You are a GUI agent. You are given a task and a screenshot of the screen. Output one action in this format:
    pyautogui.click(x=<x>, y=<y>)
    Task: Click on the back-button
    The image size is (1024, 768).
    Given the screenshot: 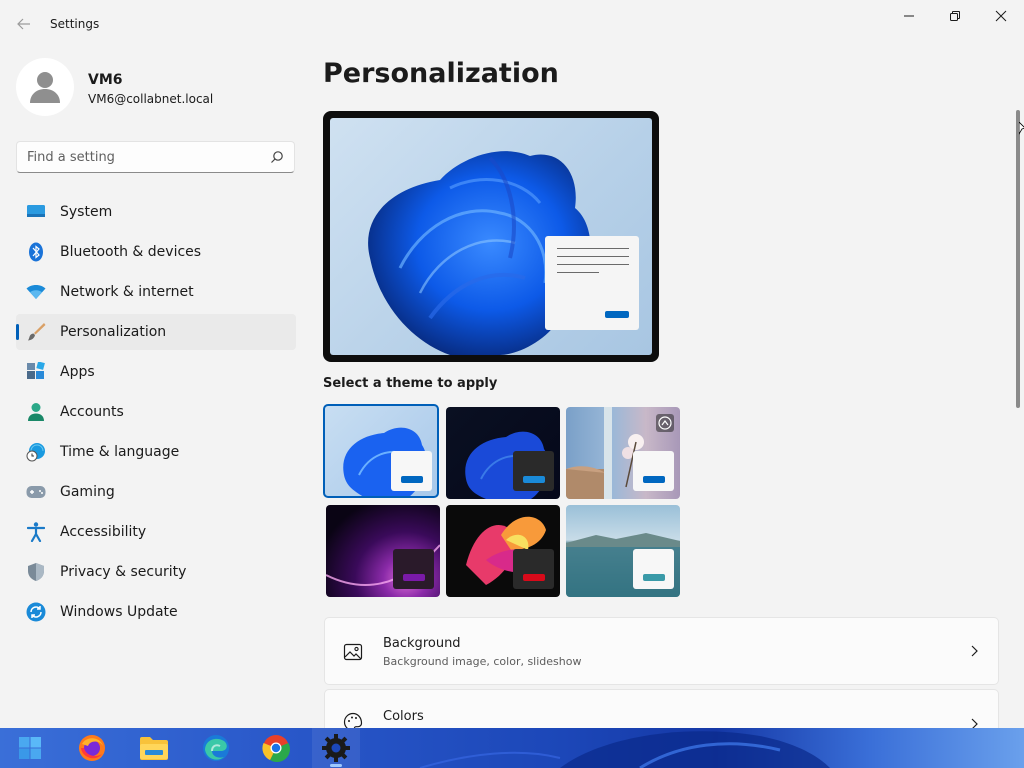 What is the action you would take?
    pyautogui.click(x=24, y=24)
    